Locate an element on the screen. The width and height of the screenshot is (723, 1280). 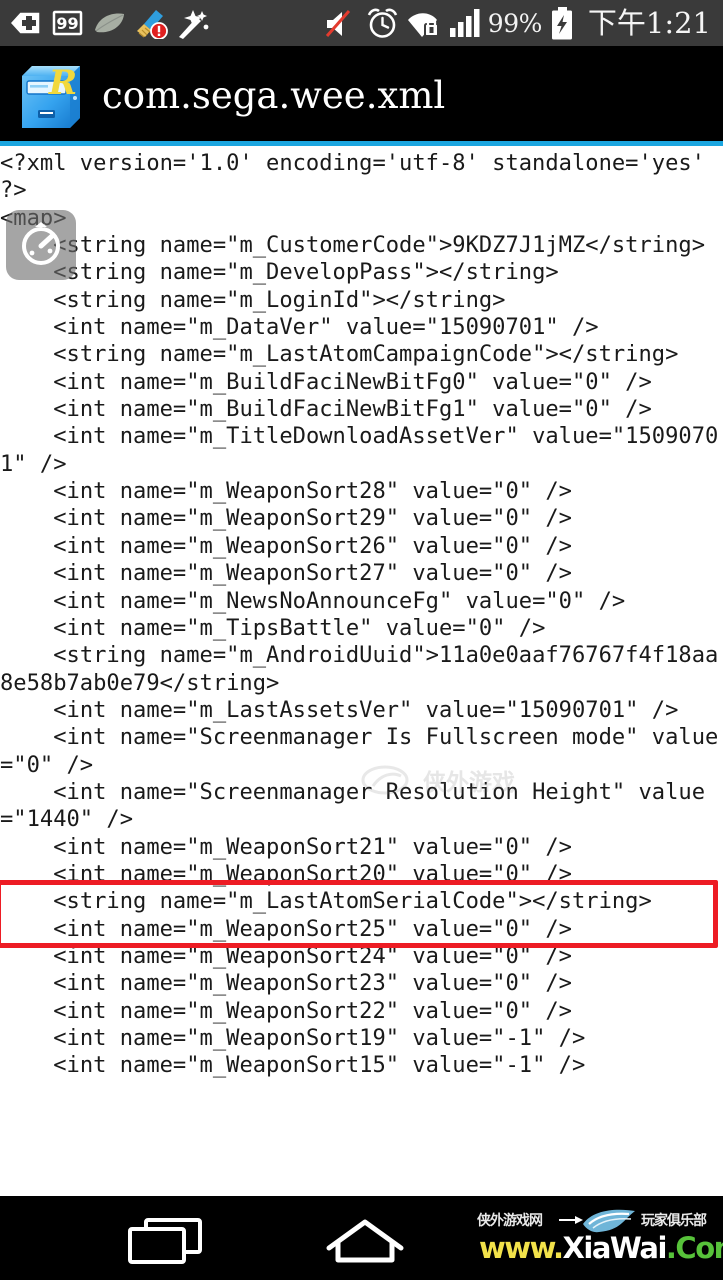
watermark-url-part-a: www. is located at coordinates (521, 1248).